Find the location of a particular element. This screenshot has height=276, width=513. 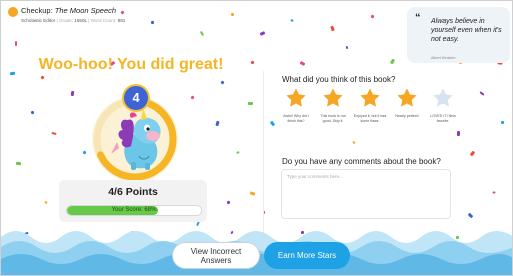

score-progress-bar: Your Score: 68% is located at coordinates (134, 210).